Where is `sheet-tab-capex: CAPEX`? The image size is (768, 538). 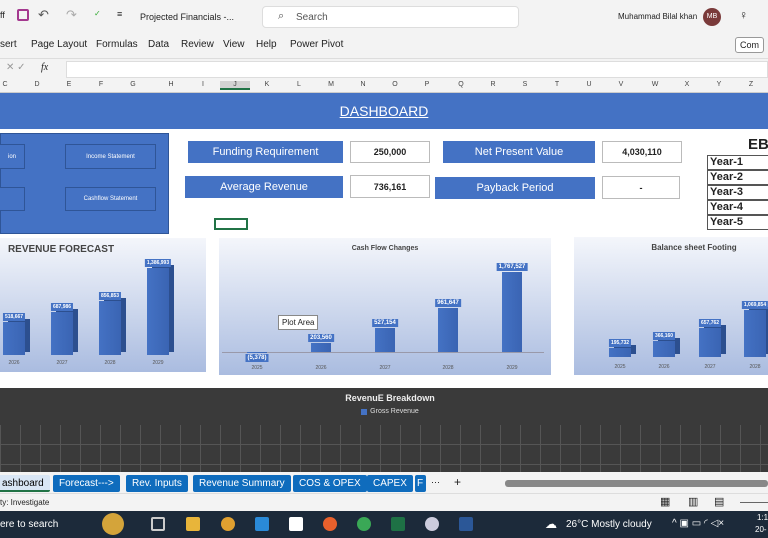
sheet-tab-capex: CAPEX is located at coordinates (390, 483).